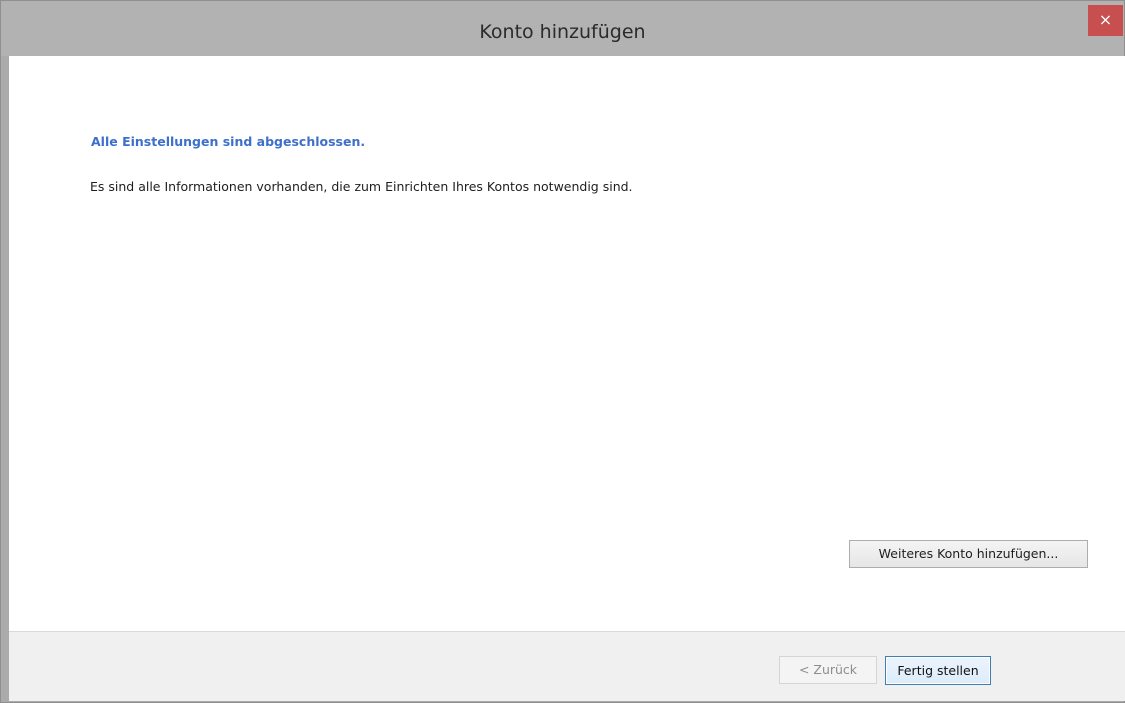 Image resolution: width=1125 pixels, height=703 pixels. I want to click on window-title: Konto hinzufügen, so click(562, 32).